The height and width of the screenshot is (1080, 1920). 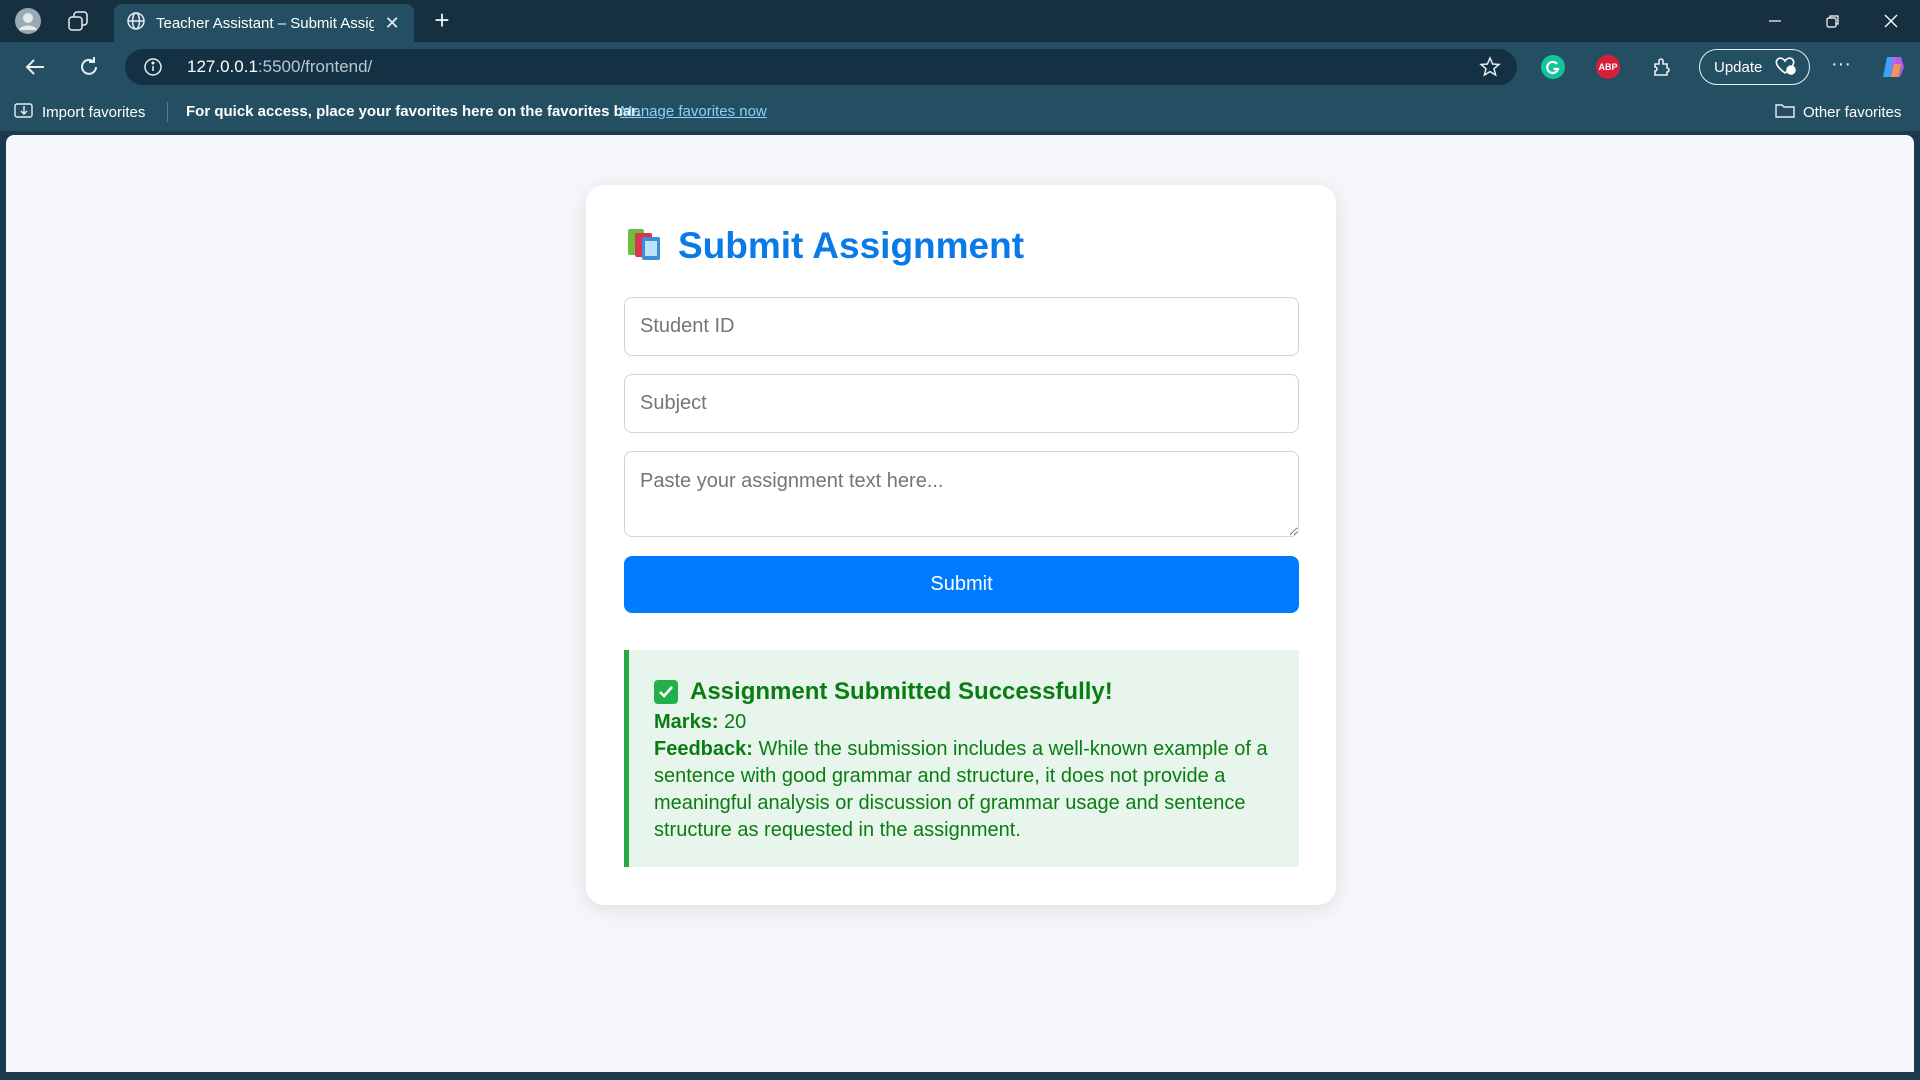 What do you see at coordinates (963, 722) in the screenshot?
I see `marks-line: Marks: 20` at bounding box center [963, 722].